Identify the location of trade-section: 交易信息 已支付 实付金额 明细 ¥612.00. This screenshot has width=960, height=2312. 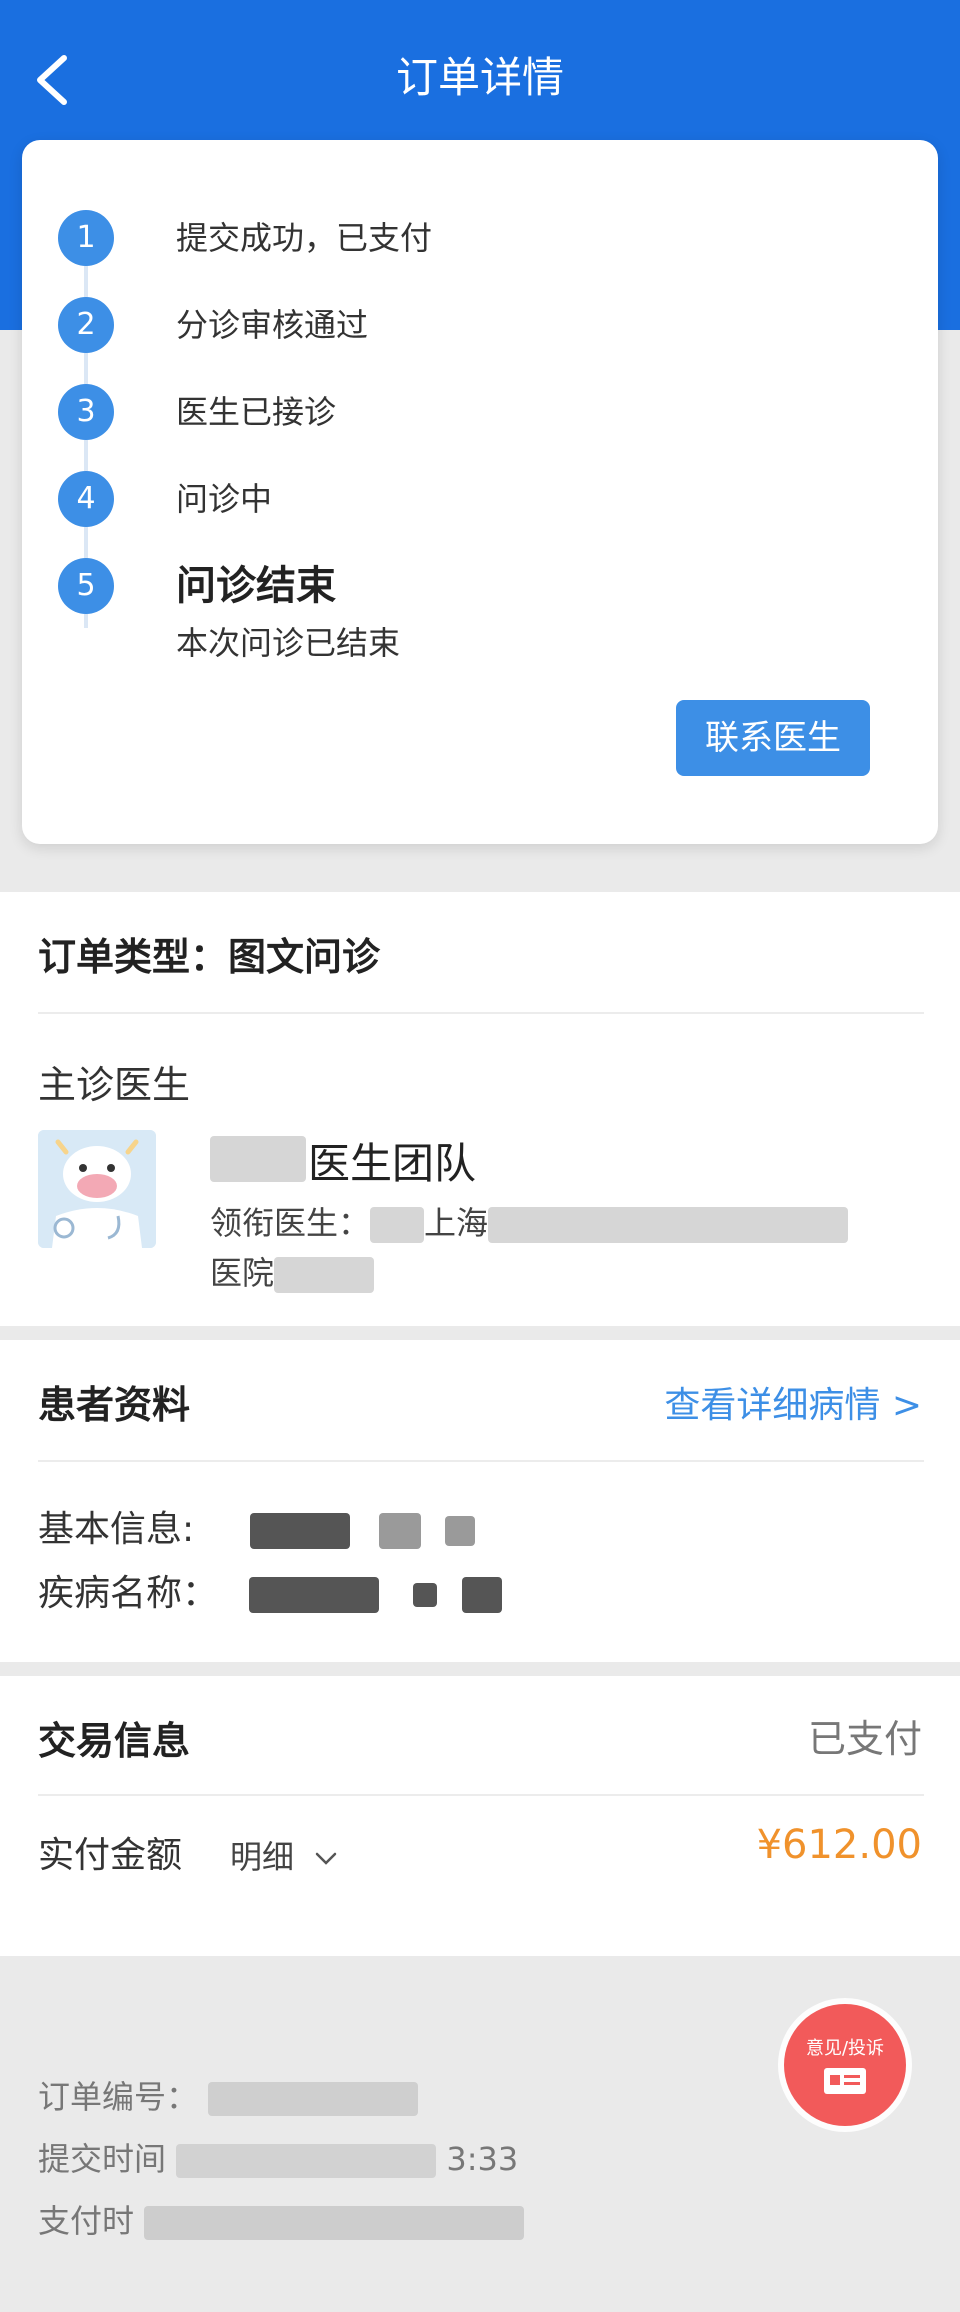
(480, 1816).